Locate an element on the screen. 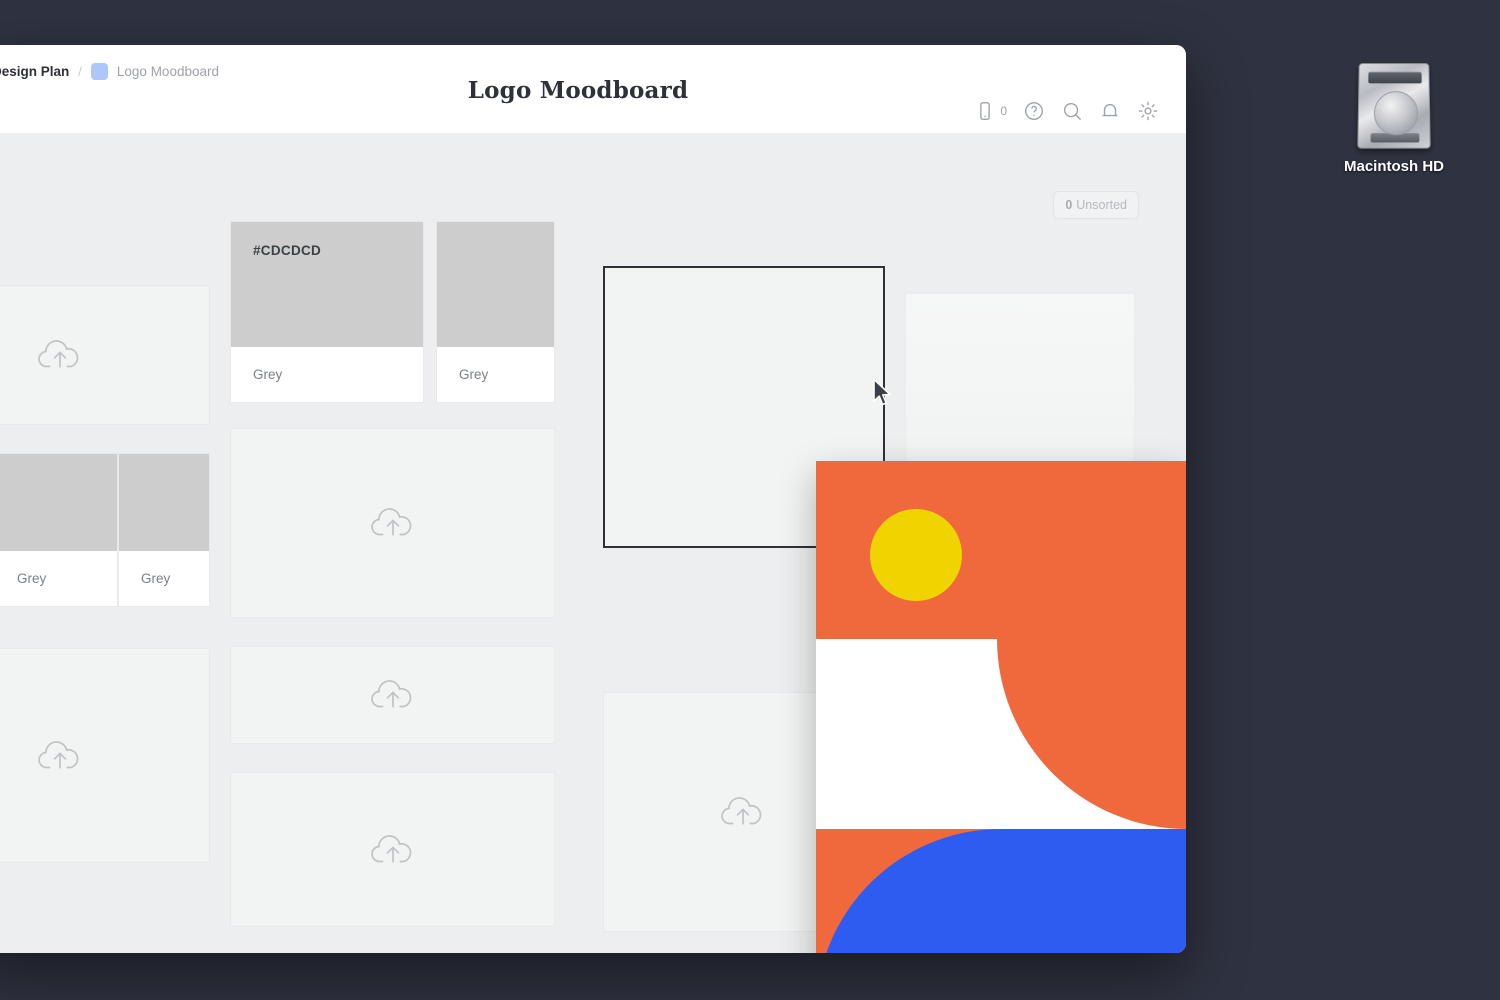 The height and width of the screenshot is (1000, 1500). swatch-hex-value: #CDCDCD is located at coordinates (287, 250).